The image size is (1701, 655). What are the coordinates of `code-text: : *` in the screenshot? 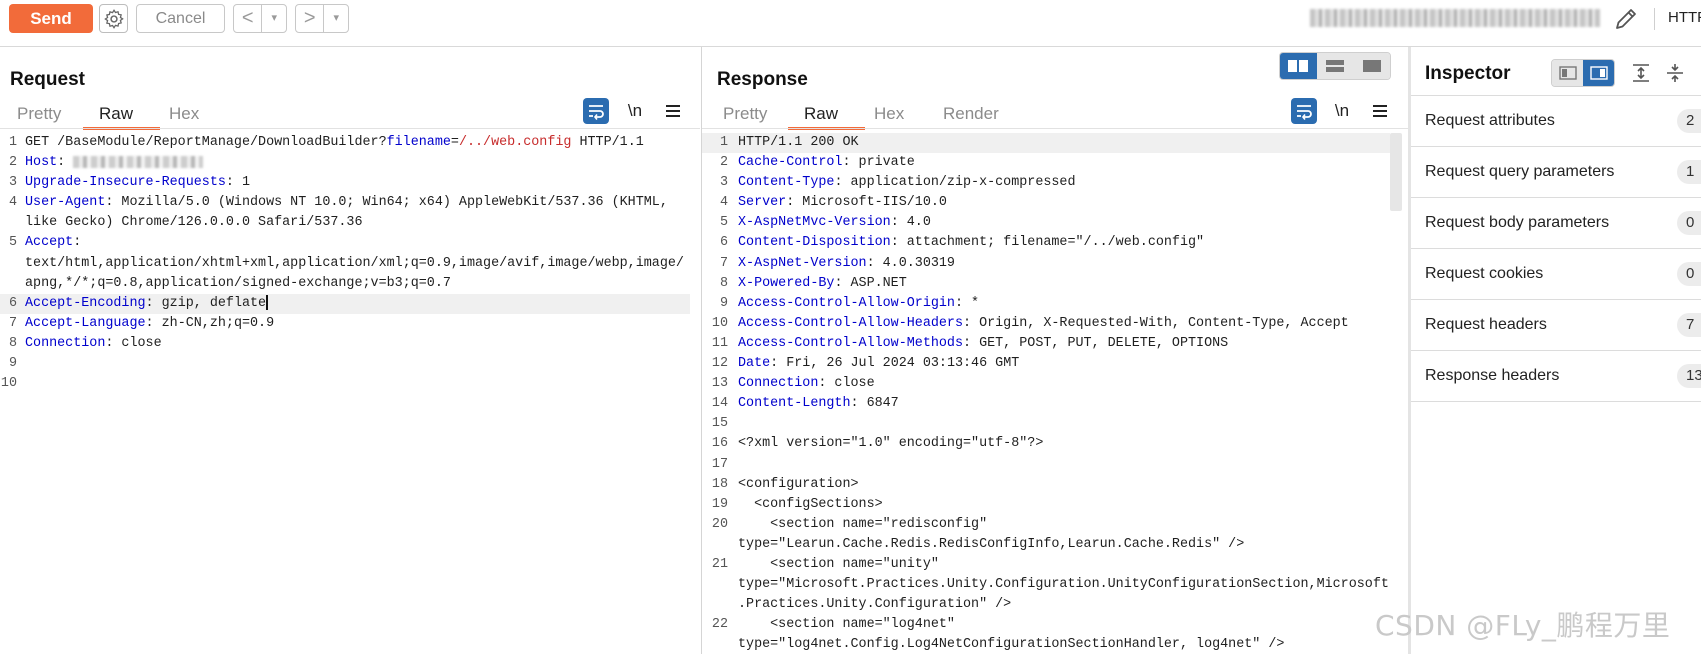 It's located at (967, 303).